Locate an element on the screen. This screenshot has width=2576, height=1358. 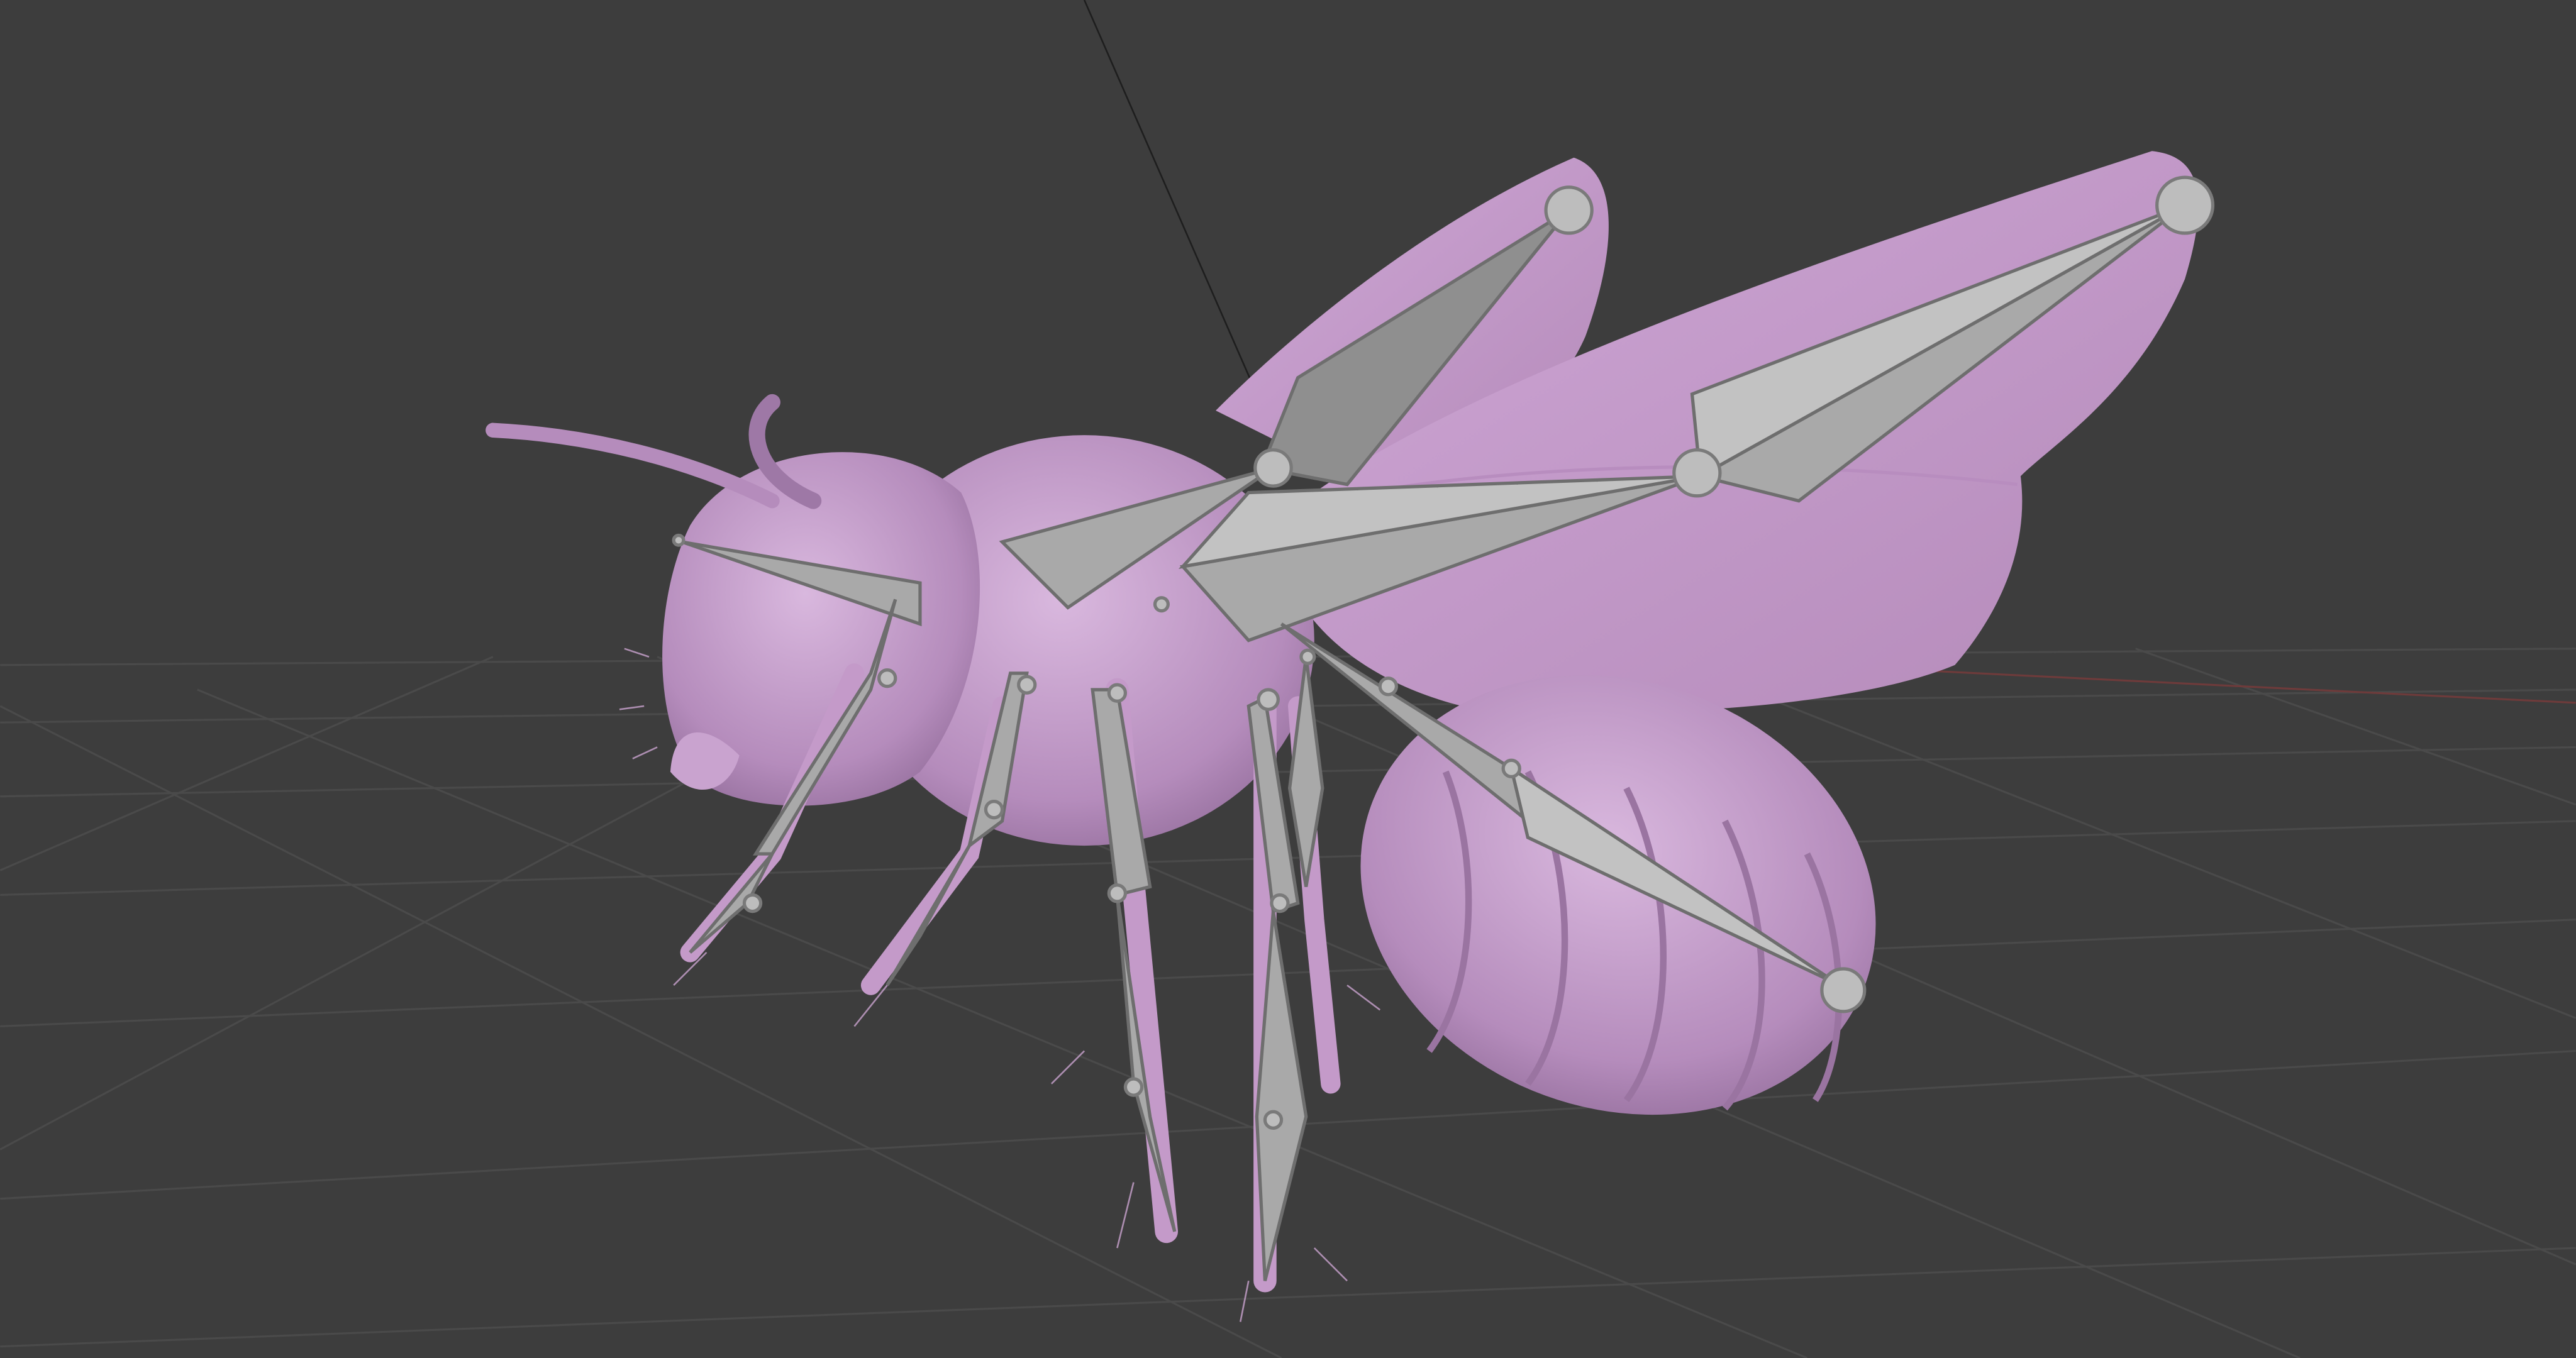
joint-spine-mid is located at coordinates (1388, 686).